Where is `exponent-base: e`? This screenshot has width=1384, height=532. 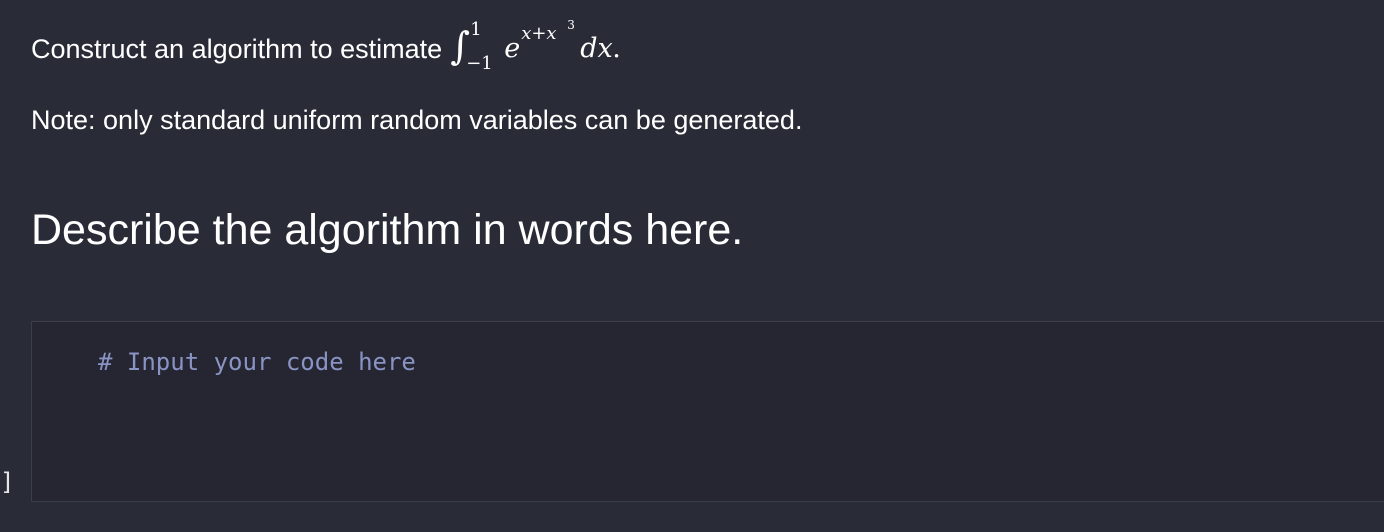
exponent-base: e is located at coordinates (512, 48).